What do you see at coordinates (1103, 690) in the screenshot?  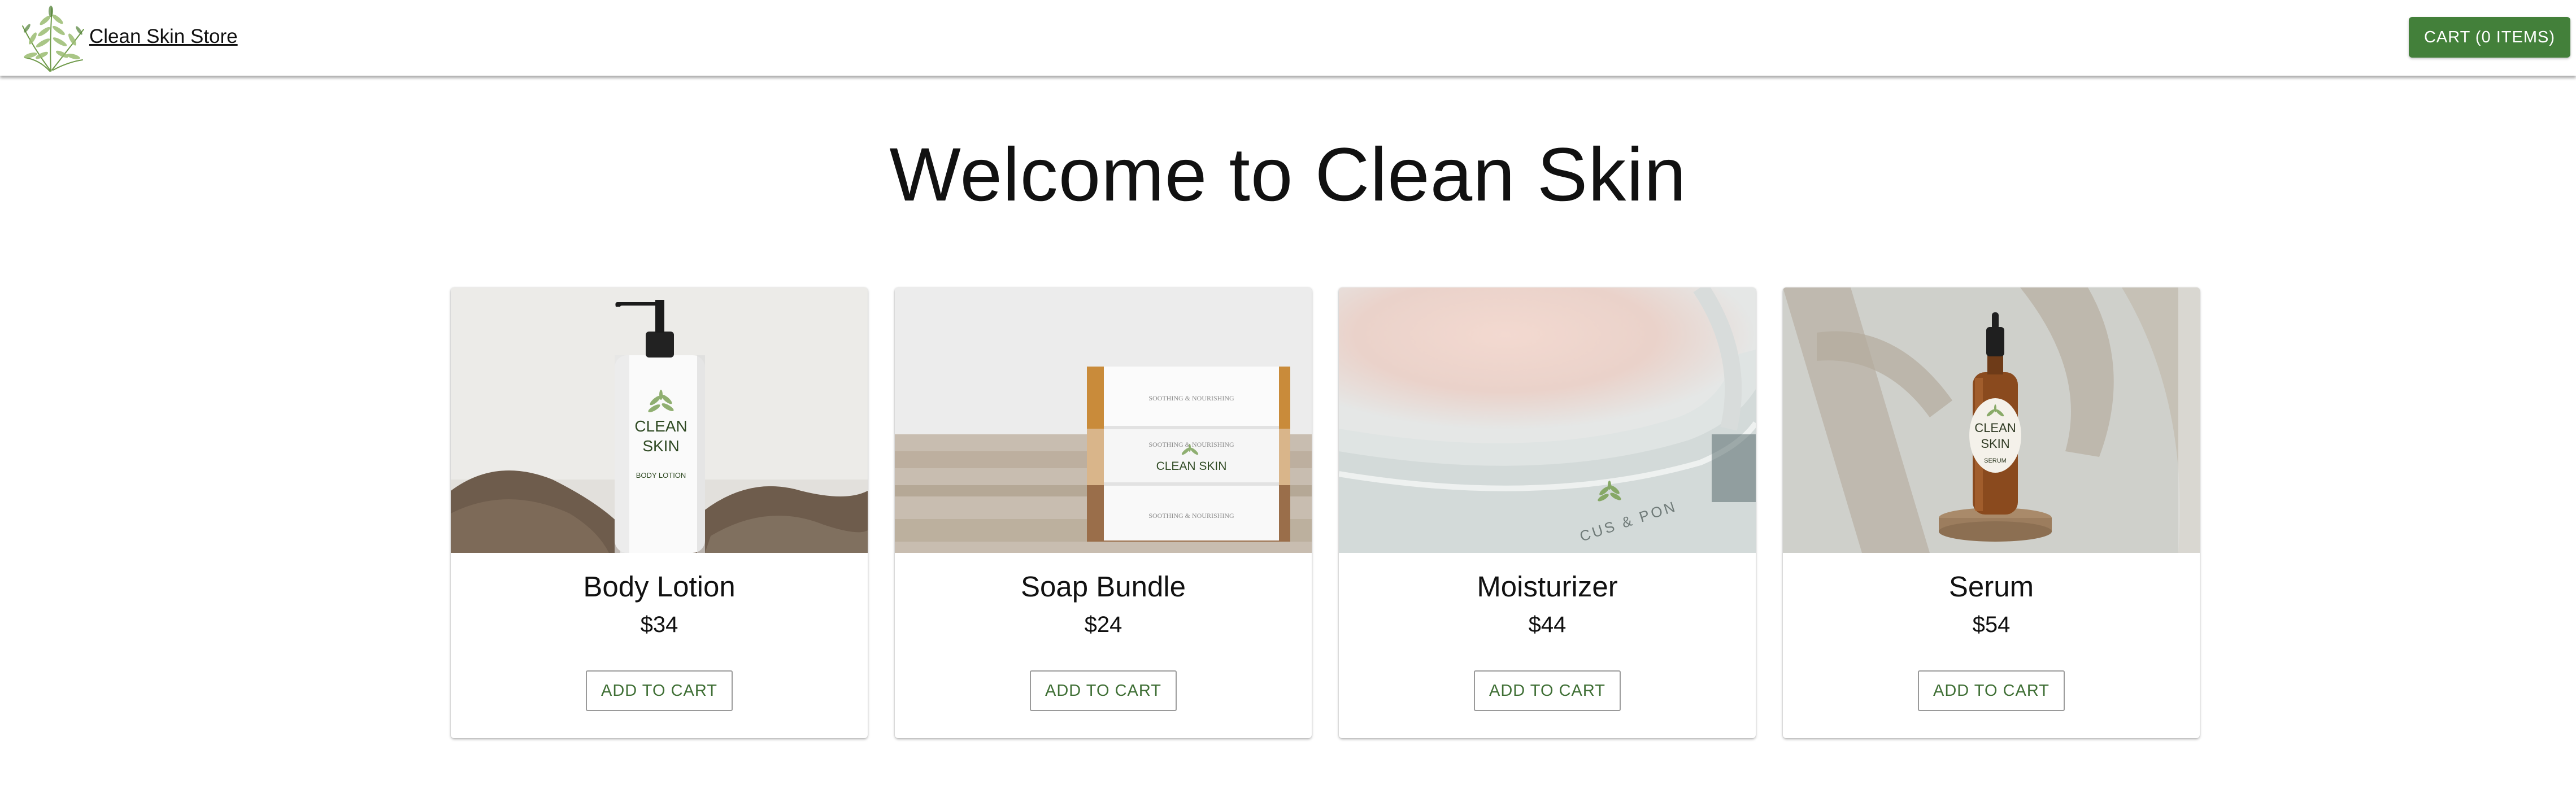 I see `add-to-cart-button-soap-bundle: ADD TO CART` at bounding box center [1103, 690].